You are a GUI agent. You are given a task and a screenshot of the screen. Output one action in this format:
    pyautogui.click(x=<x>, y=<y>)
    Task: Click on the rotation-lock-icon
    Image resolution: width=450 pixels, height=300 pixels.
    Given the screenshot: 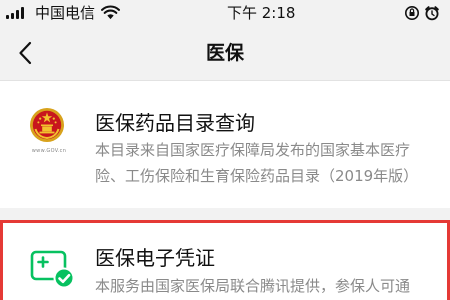 What is the action you would take?
    pyautogui.click(x=412, y=13)
    